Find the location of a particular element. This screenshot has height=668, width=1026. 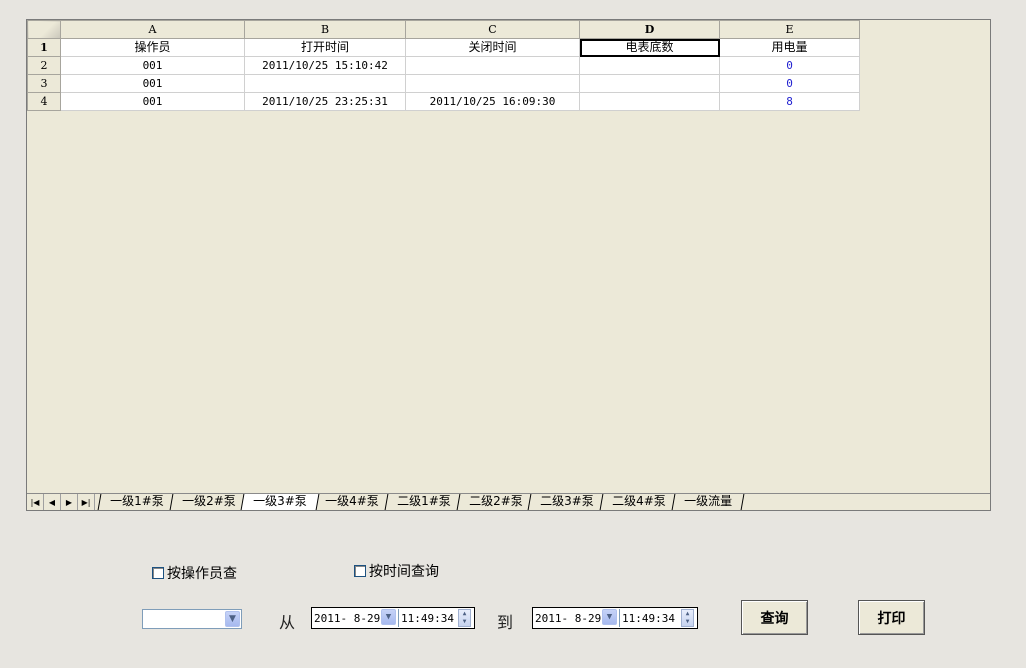

operator-select: ▼ is located at coordinates (192, 619).